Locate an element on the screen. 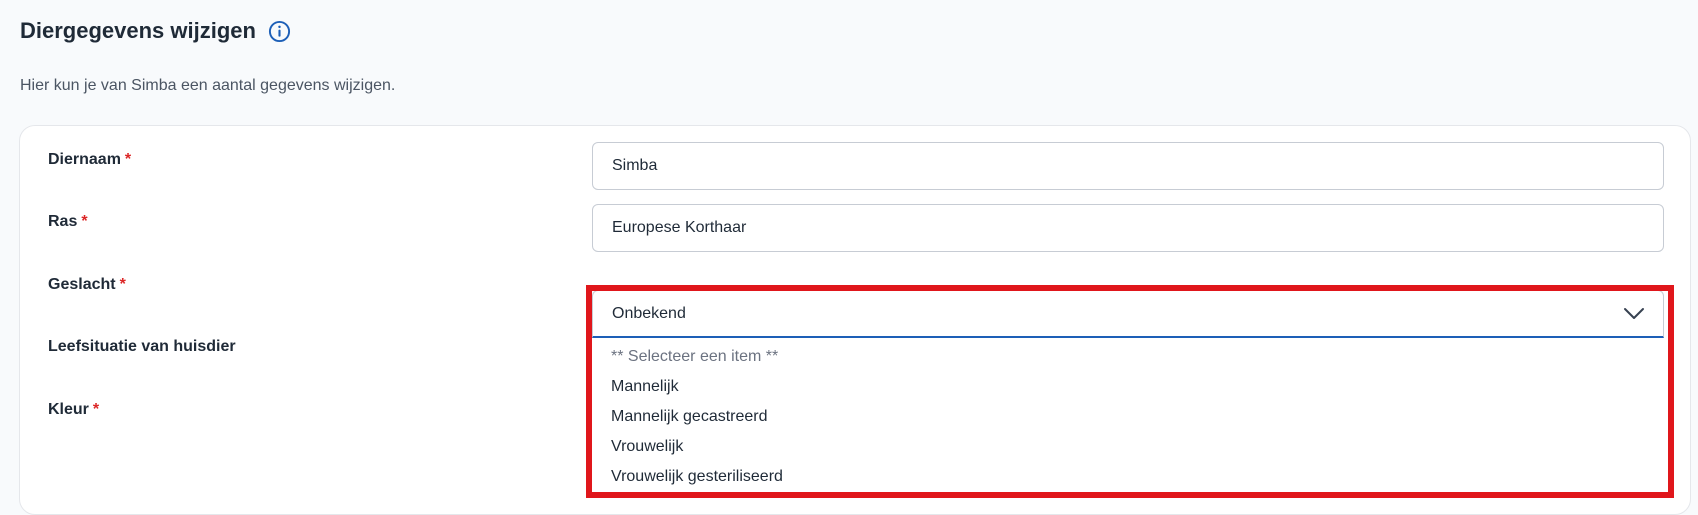  pet-name-input is located at coordinates (1128, 166).